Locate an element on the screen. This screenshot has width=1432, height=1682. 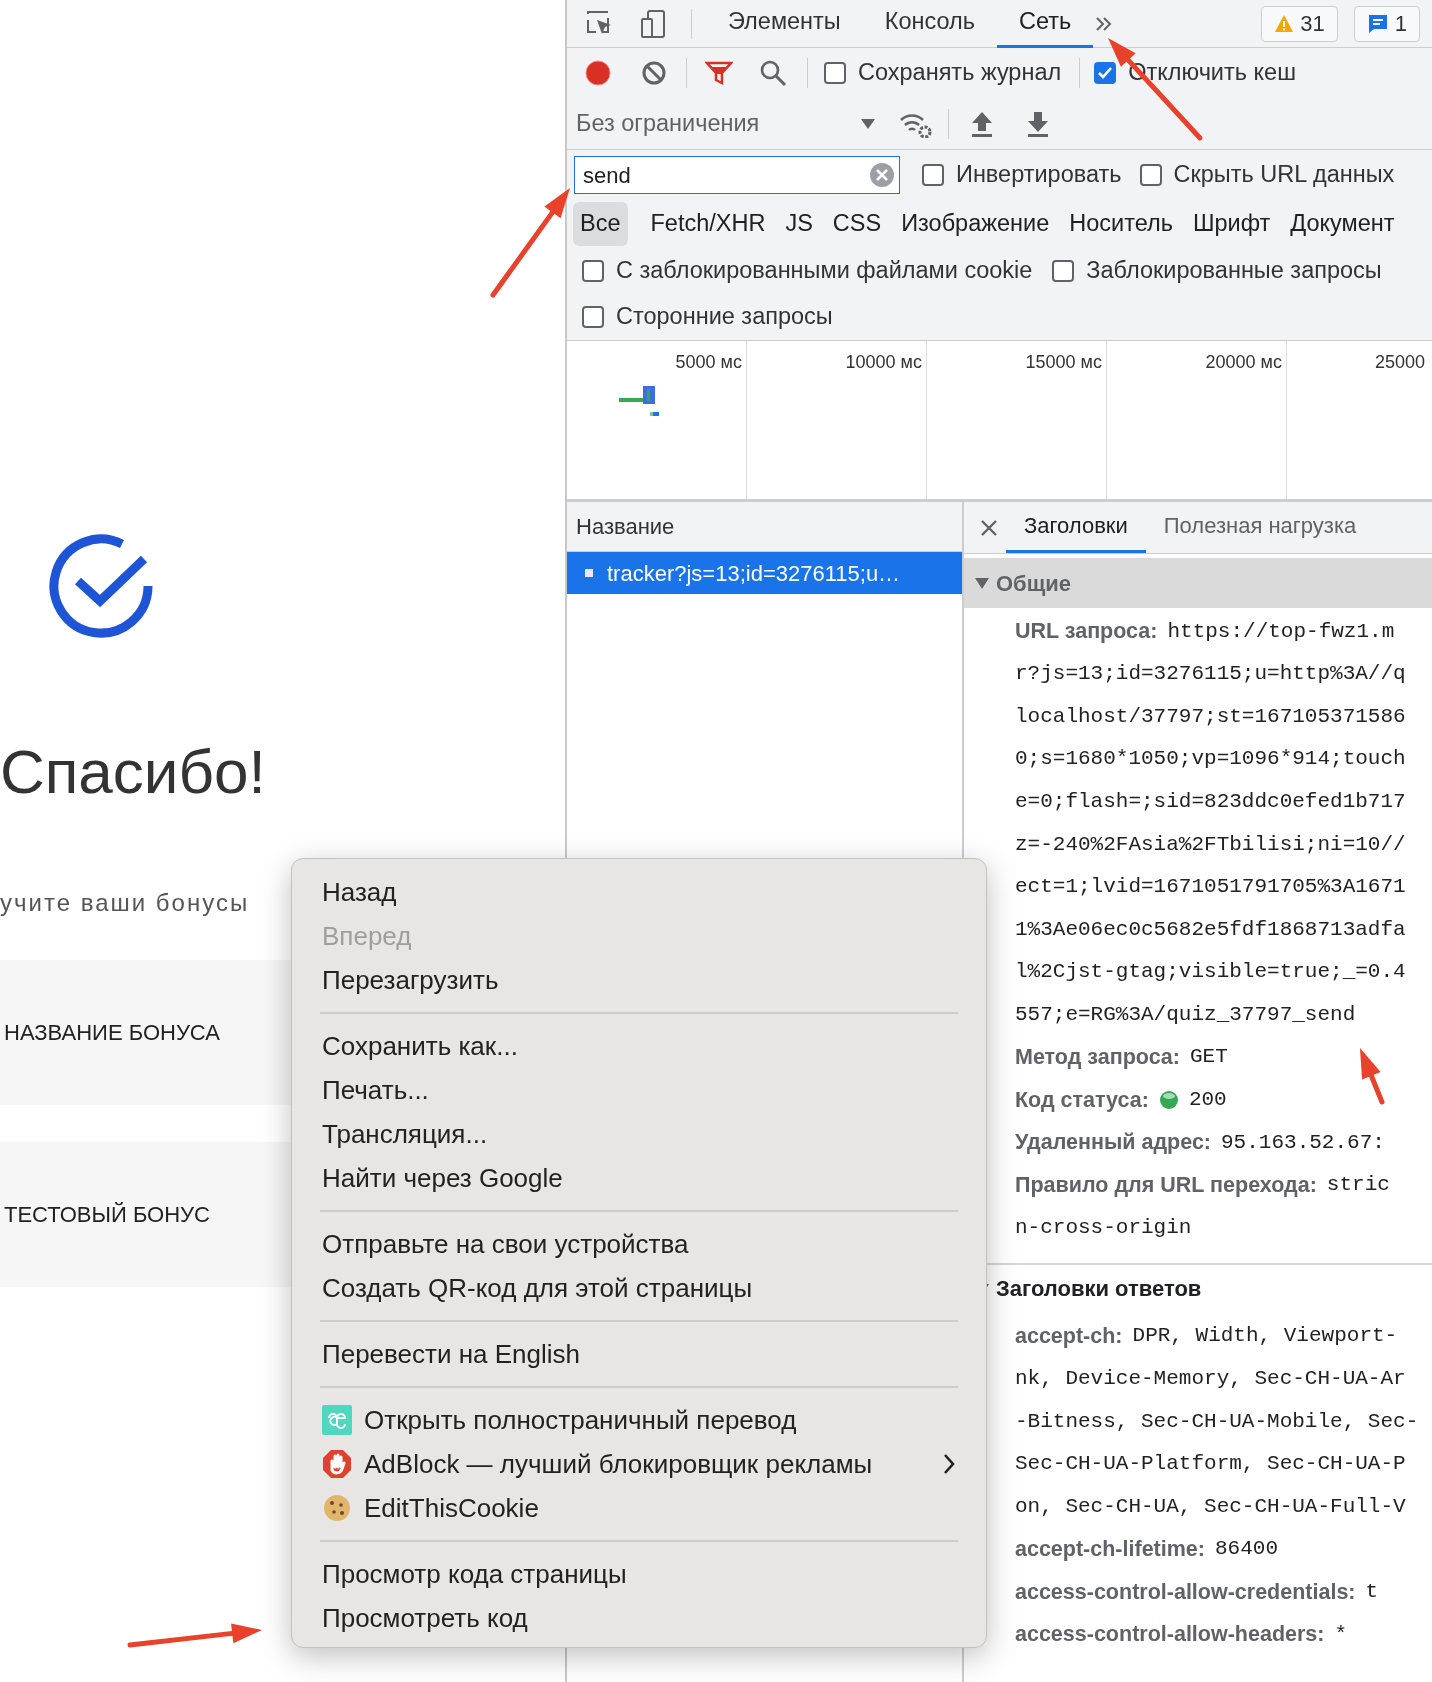
check-icon is located at coordinates (1105, 73).